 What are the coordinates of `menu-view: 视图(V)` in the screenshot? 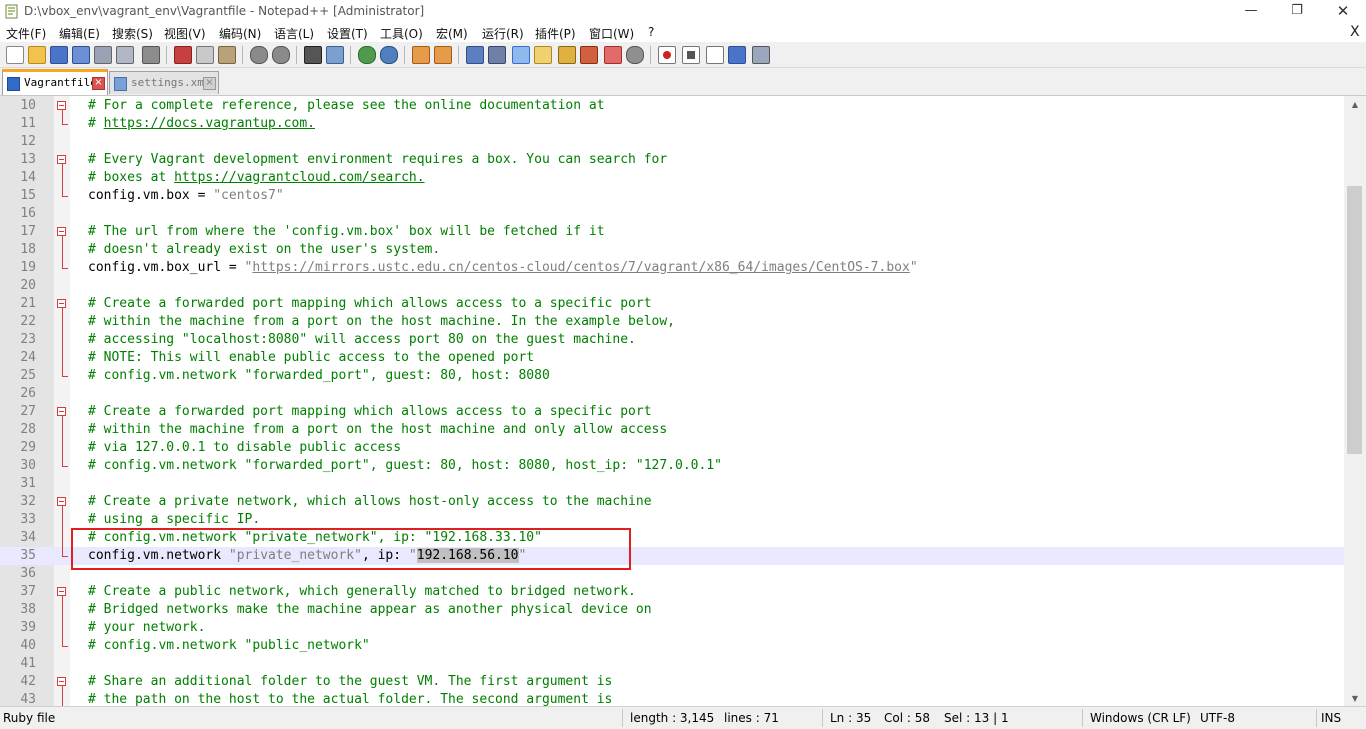 It's located at (185, 33).